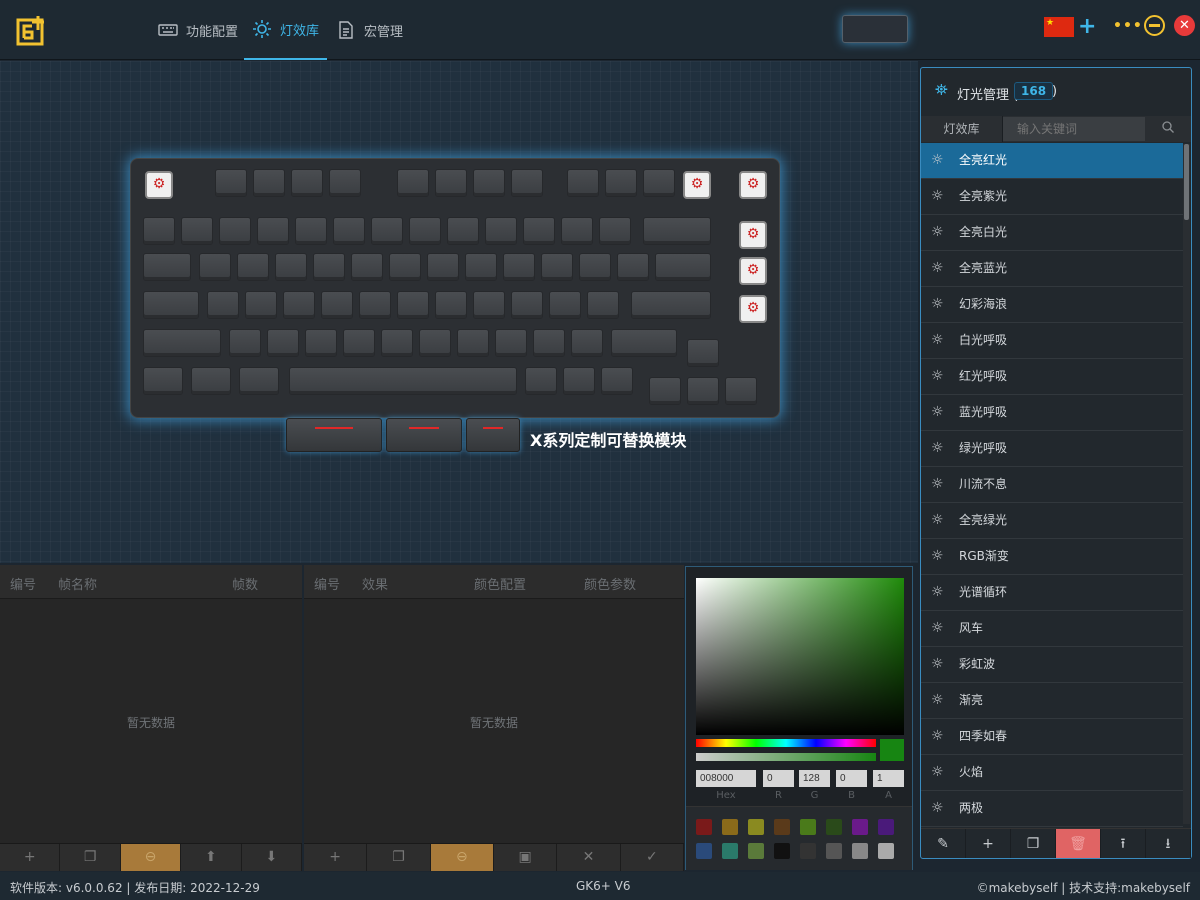 Image resolution: width=1200 pixels, height=900 pixels. I want to click on light-effect-item: ☼ RGB渐变, so click(1052, 557).